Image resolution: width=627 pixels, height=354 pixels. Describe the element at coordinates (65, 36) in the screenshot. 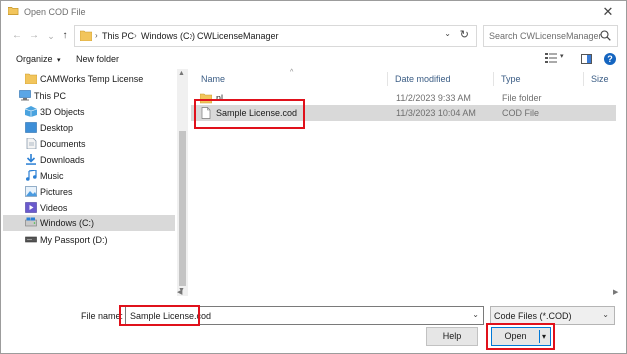

I see `up-arrow-icon: ↑` at that location.